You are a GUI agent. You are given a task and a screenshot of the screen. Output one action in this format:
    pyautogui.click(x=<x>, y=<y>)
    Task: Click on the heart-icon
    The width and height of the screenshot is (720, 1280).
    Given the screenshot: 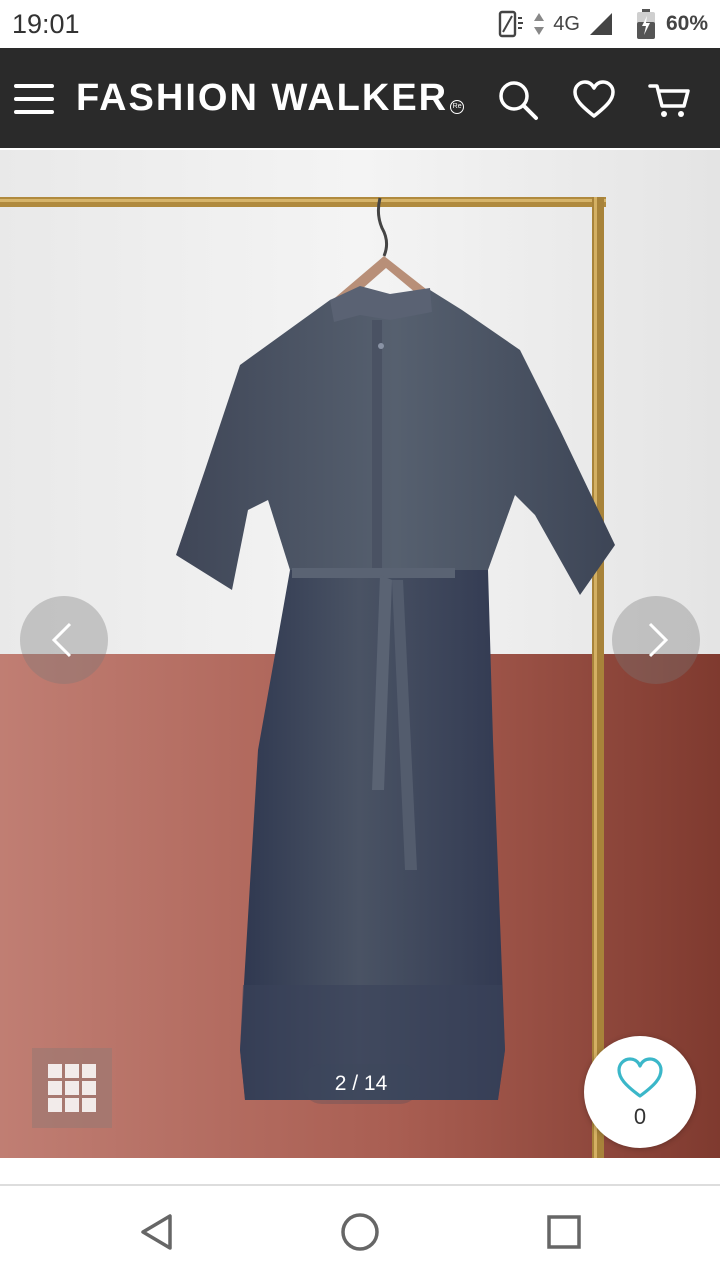 What is the action you would take?
    pyautogui.click(x=594, y=100)
    